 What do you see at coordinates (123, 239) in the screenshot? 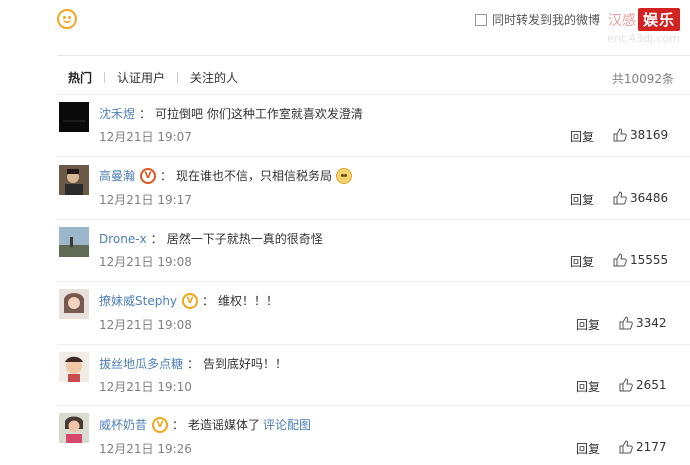
I see `username: Drone-x` at bounding box center [123, 239].